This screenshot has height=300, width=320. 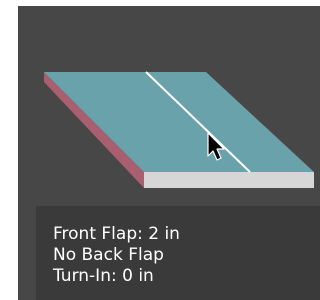 What do you see at coordinates (108, 255) in the screenshot?
I see `back-flap-label: No Back Flap` at bounding box center [108, 255].